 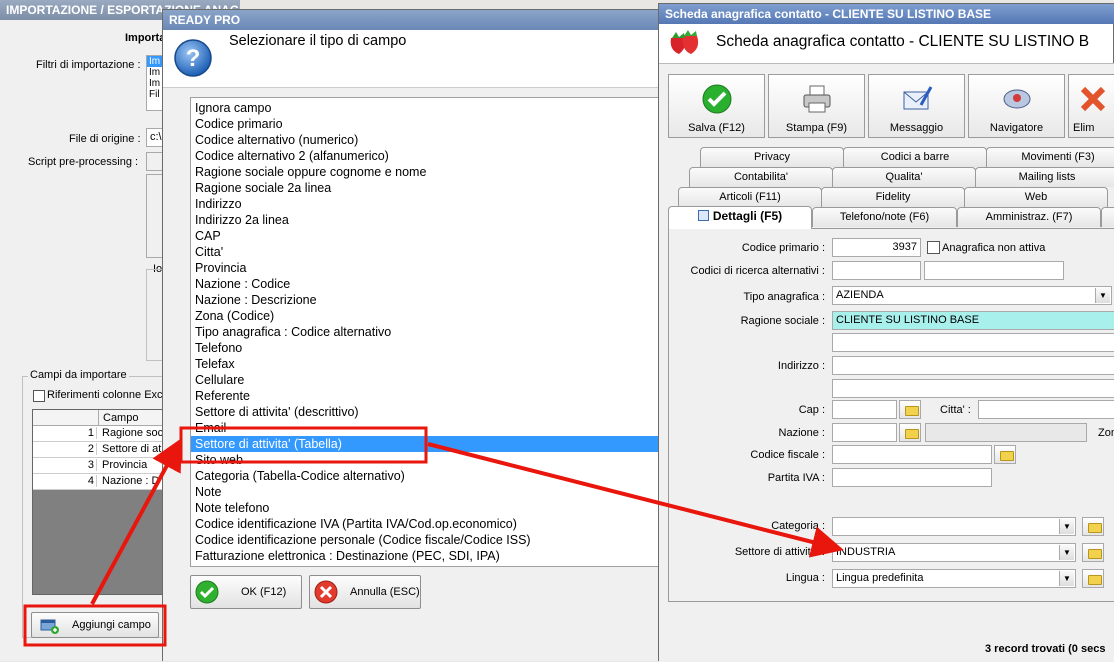 What do you see at coordinates (716, 128) in the screenshot?
I see `salva-label: Salva (F12)` at bounding box center [716, 128].